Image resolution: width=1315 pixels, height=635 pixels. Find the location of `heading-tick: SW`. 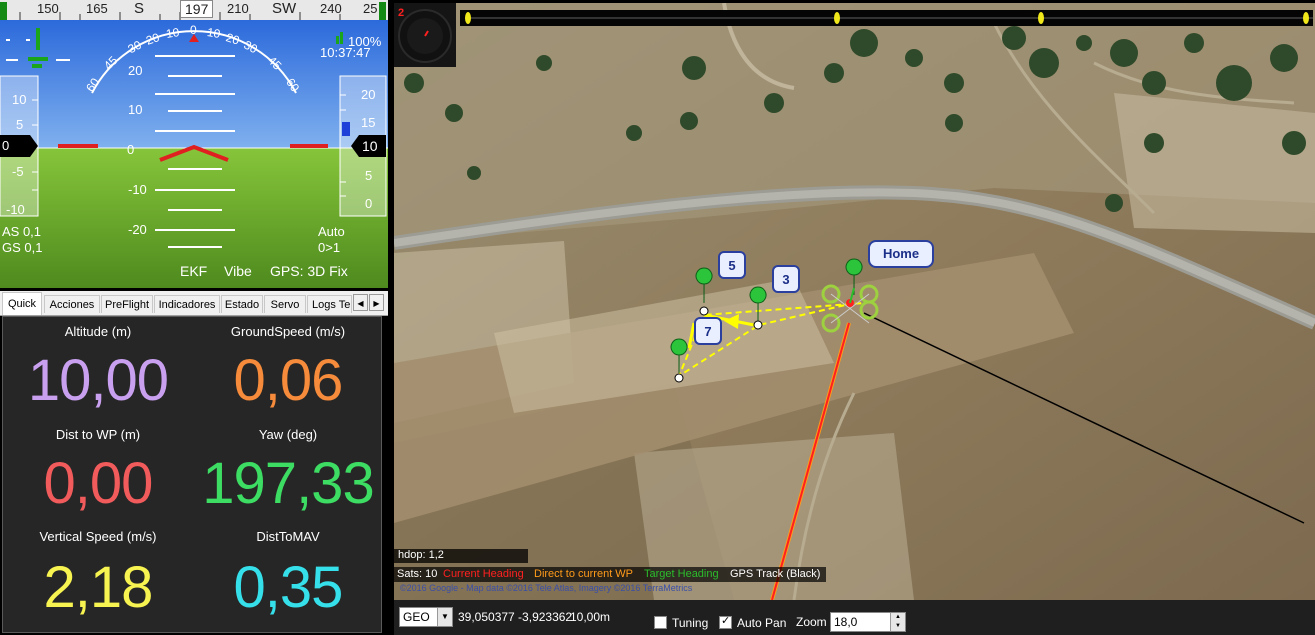

heading-tick: SW is located at coordinates (284, 8).